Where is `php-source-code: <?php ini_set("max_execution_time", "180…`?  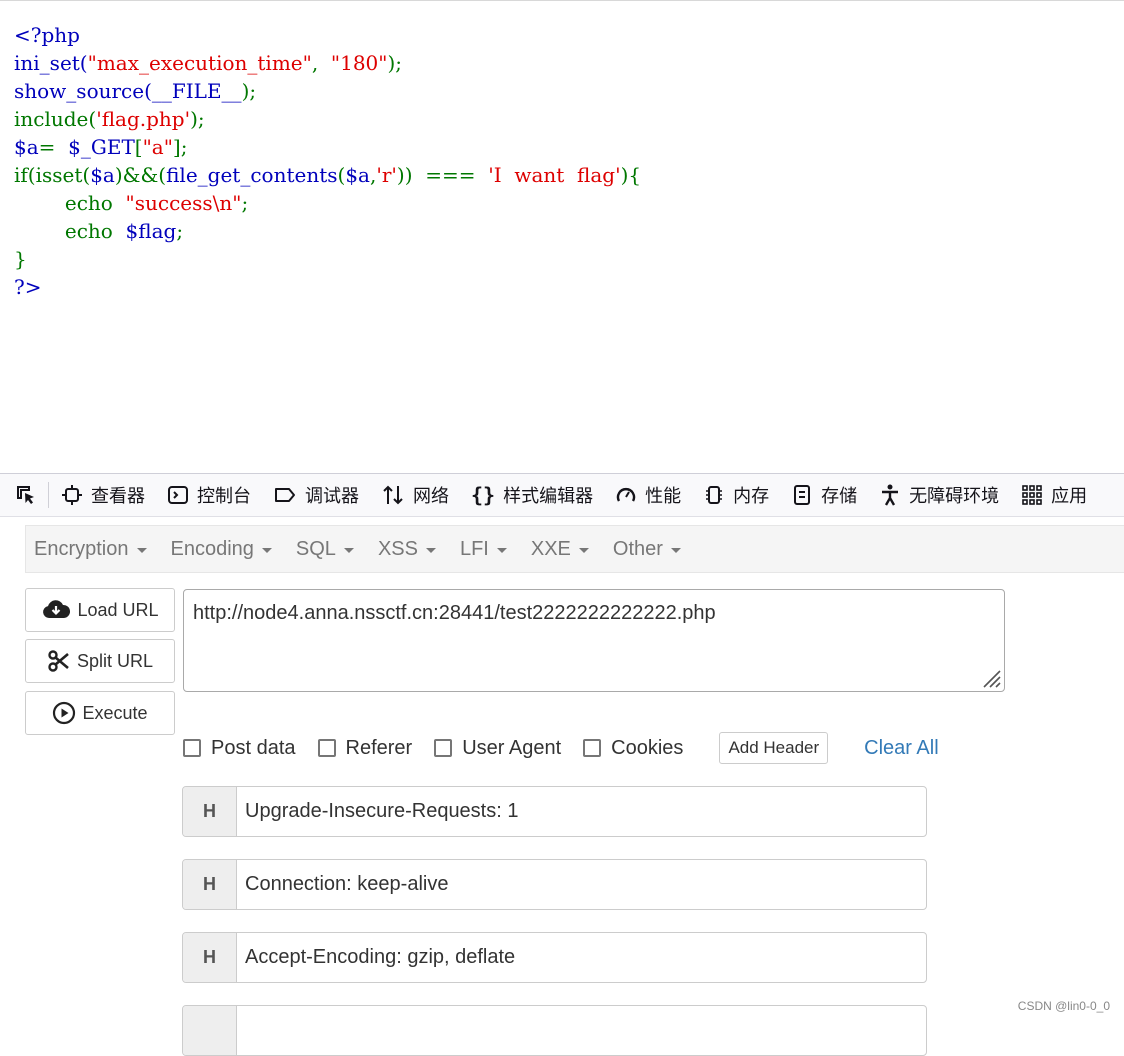 php-source-code: <?php ini_set("max_execution_time", "180… is located at coordinates (327, 161).